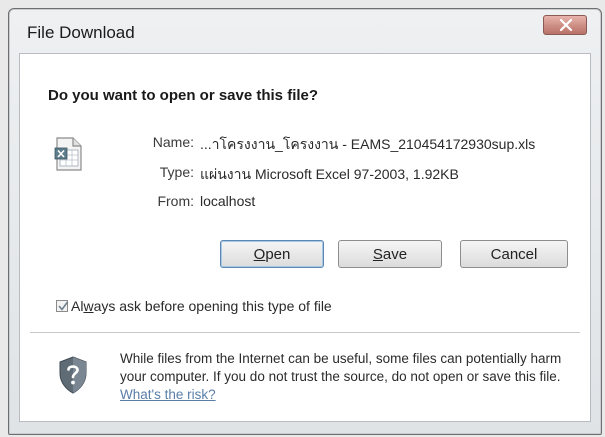 The width and height of the screenshot is (605, 437). I want to click on close-button, so click(565, 25).